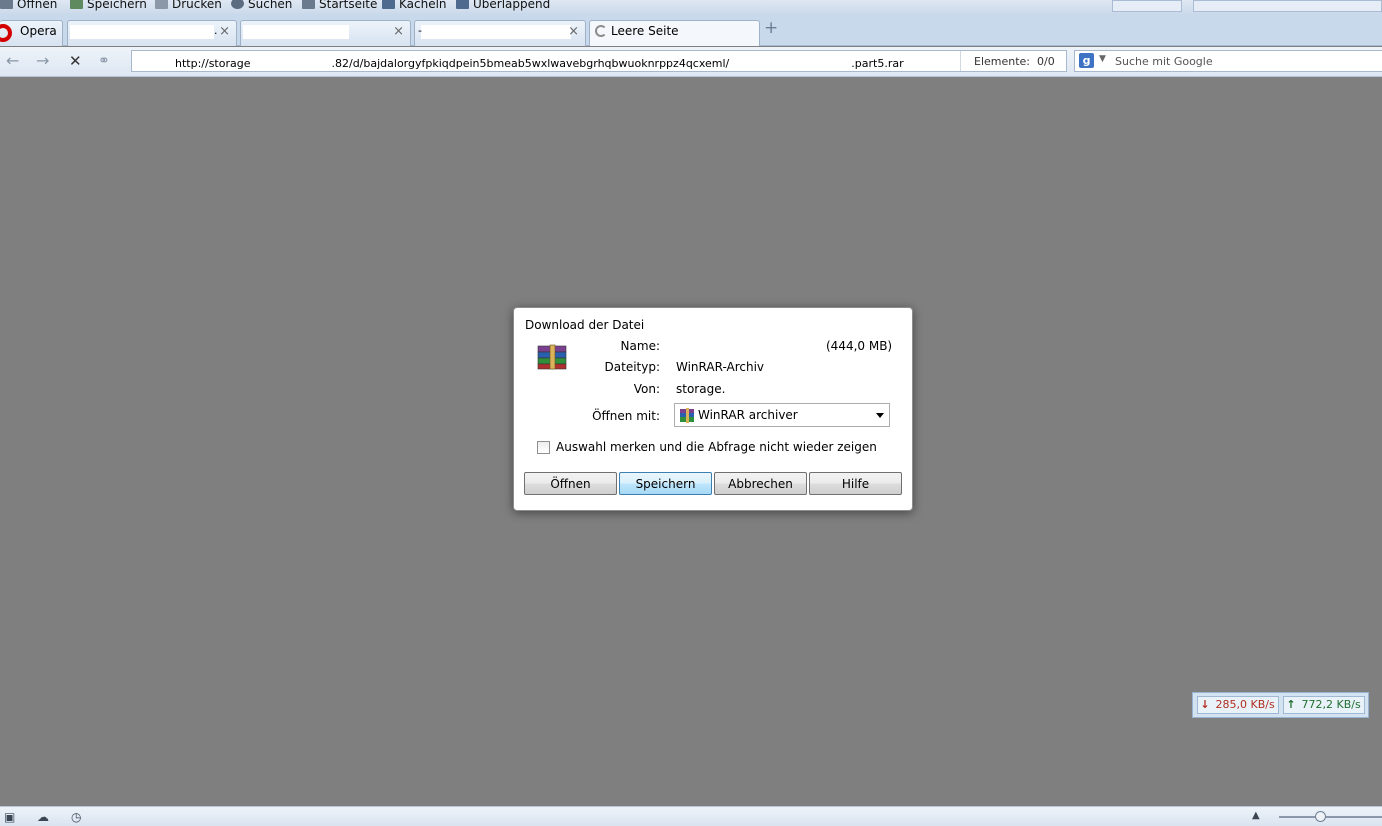  What do you see at coordinates (1287, 6) in the screenshot?
I see `toolbar-box-right` at bounding box center [1287, 6].